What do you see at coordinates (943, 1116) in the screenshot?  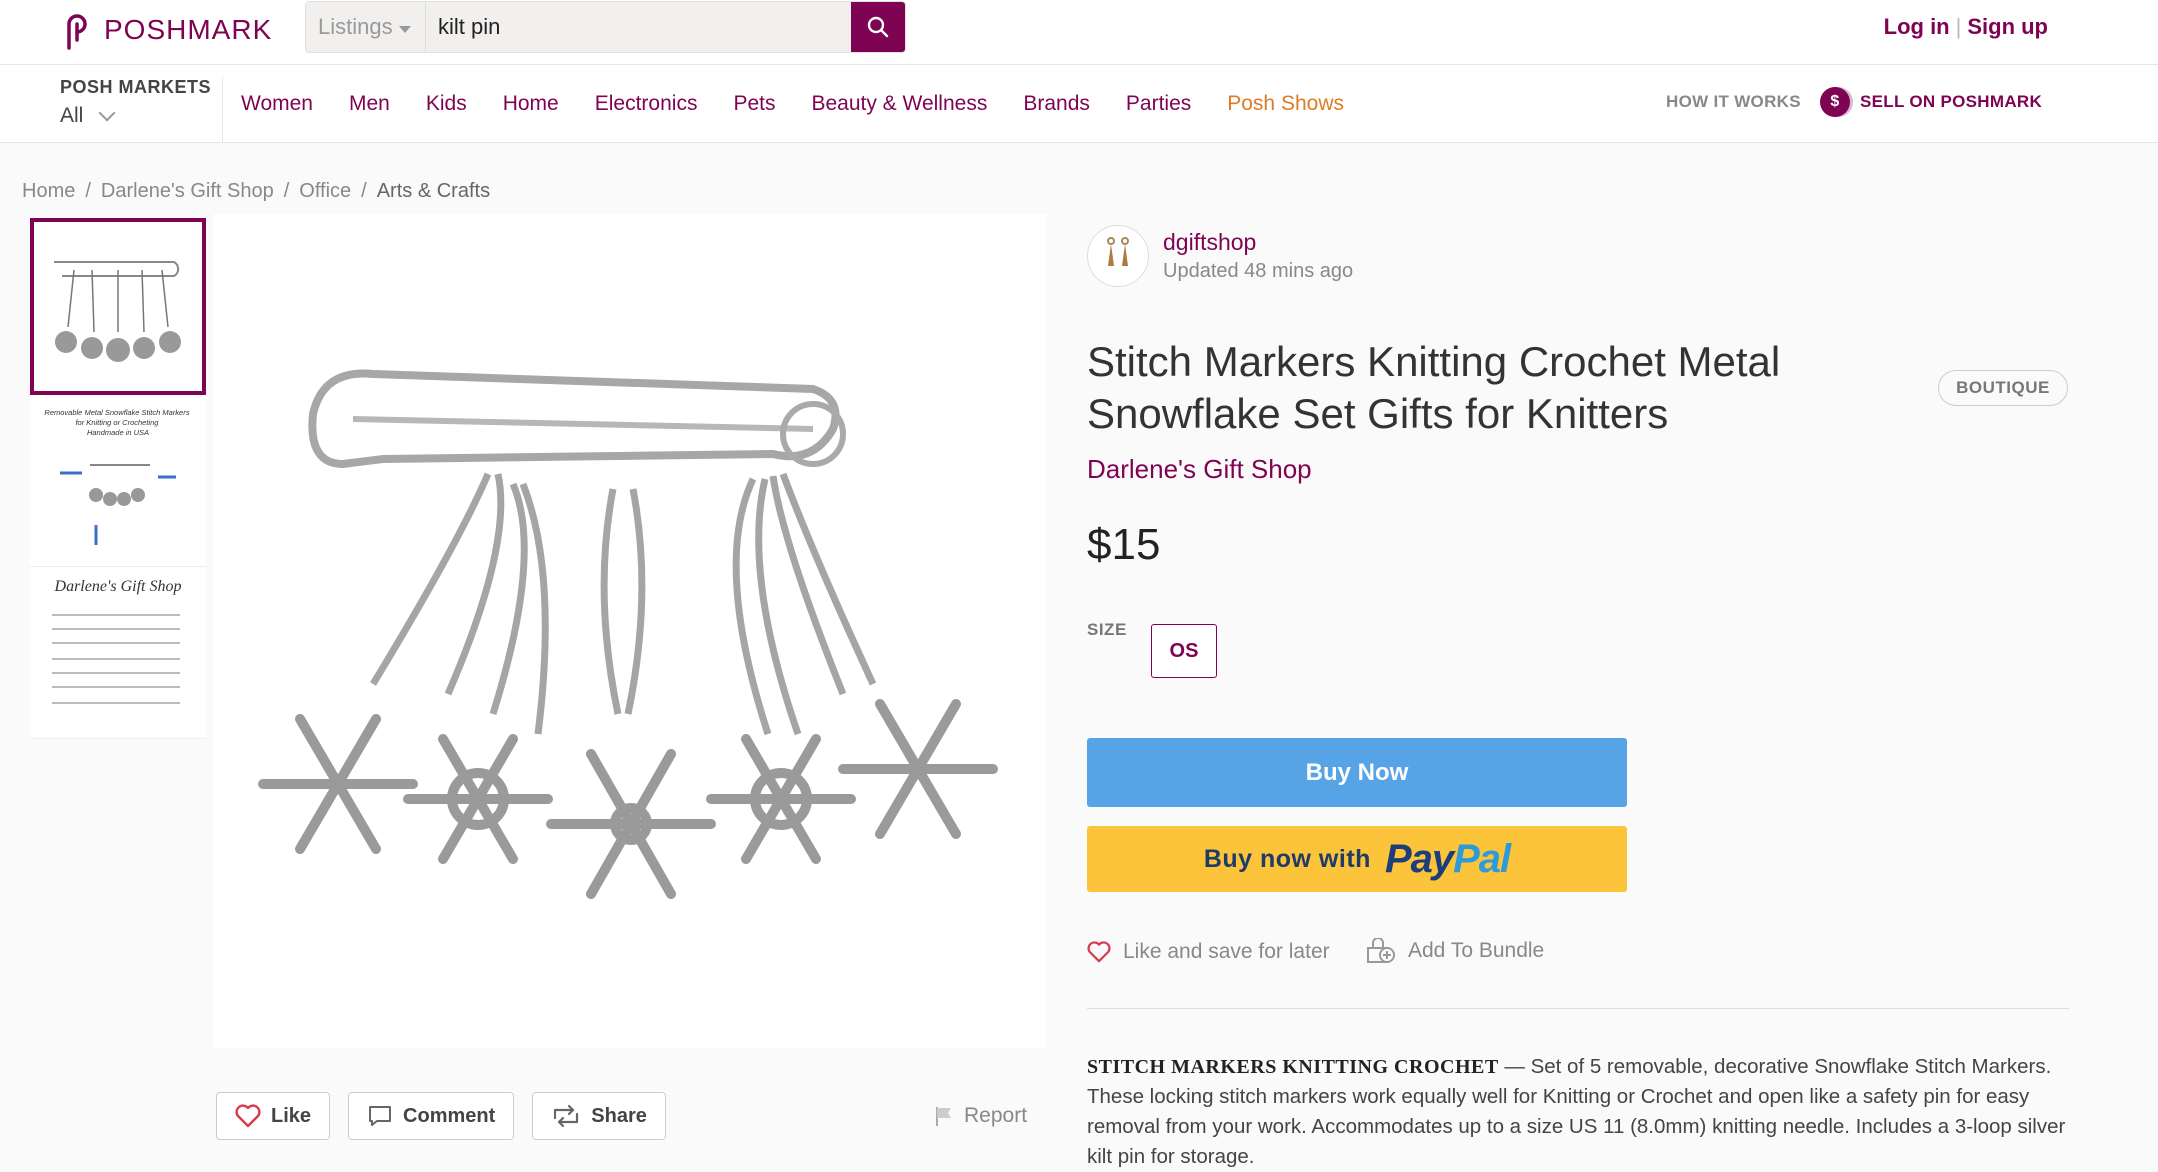 I see `flag-icon` at bounding box center [943, 1116].